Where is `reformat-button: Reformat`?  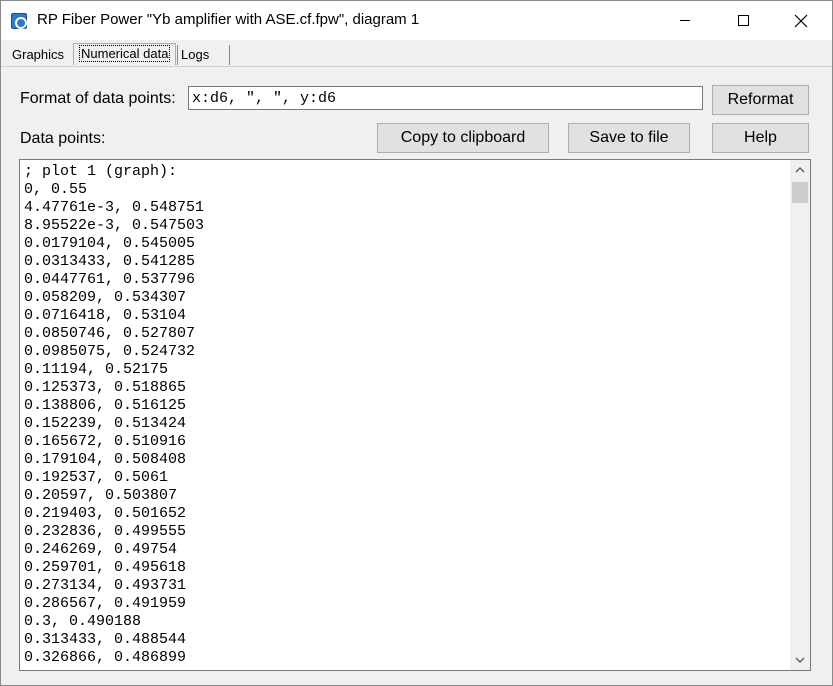
reformat-button: Reformat is located at coordinates (760, 100).